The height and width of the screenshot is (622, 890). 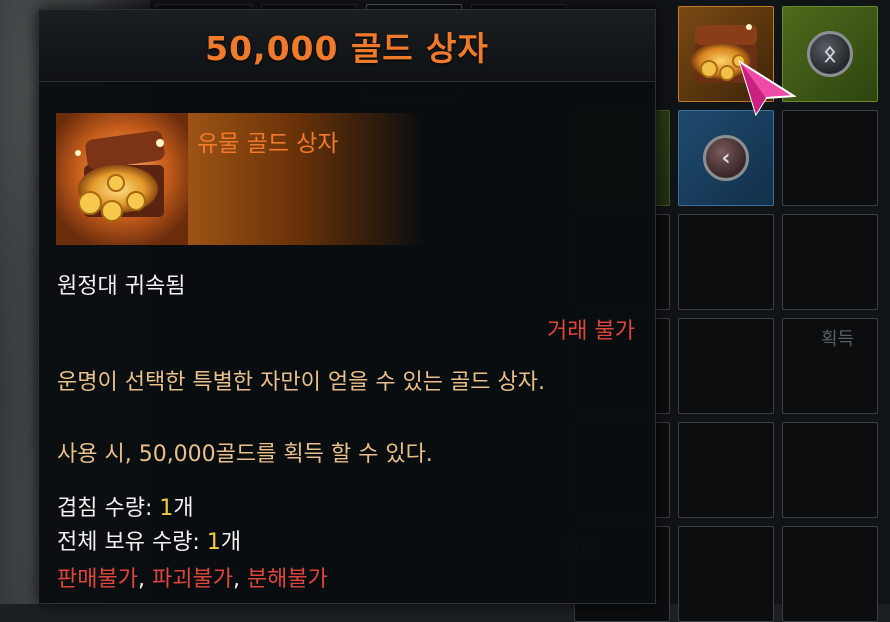 I want to click on rune-arrow-icon: ‹, so click(x=726, y=158).